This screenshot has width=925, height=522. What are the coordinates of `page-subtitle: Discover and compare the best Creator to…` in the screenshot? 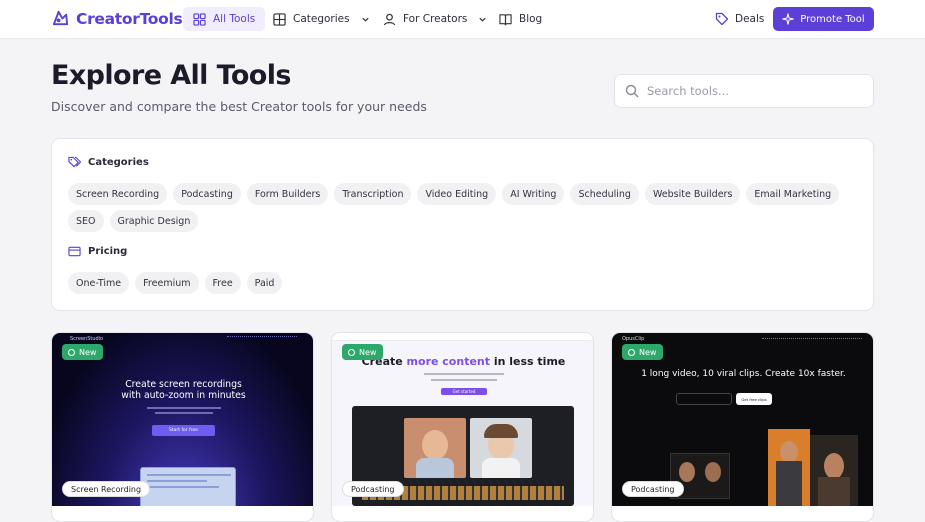 It's located at (239, 106).